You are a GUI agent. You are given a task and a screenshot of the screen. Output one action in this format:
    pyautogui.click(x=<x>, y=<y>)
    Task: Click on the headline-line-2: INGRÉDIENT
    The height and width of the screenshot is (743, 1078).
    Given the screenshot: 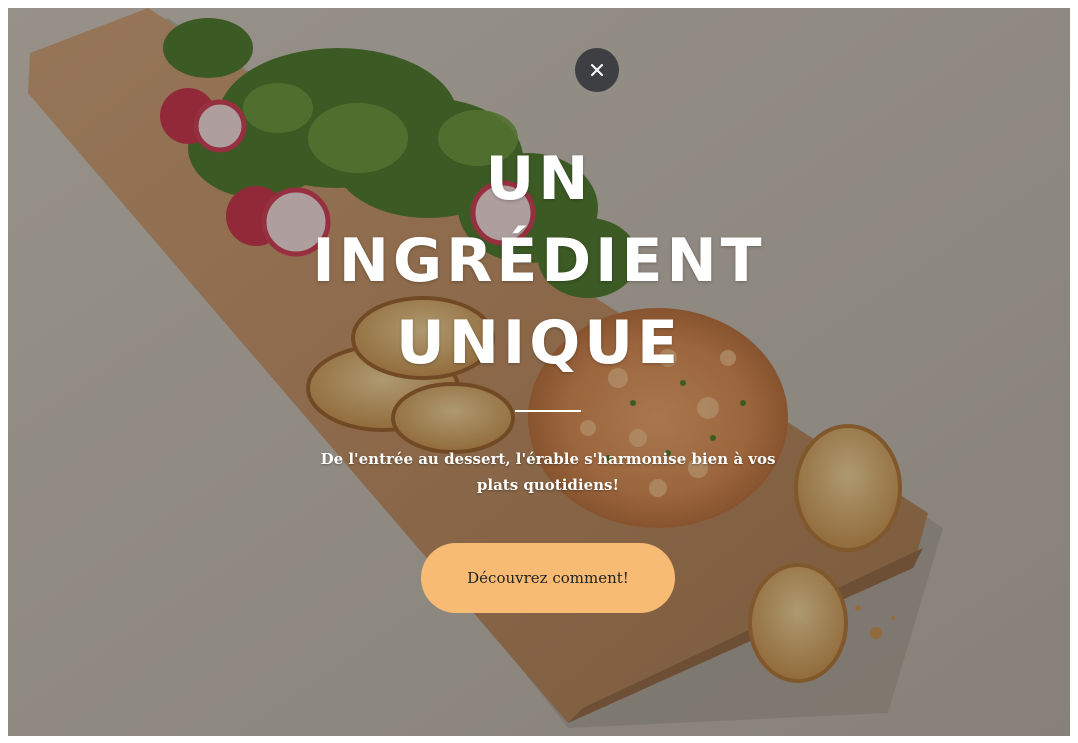 What is the action you would take?
    pyautogui.click(x=539, y=261)
    